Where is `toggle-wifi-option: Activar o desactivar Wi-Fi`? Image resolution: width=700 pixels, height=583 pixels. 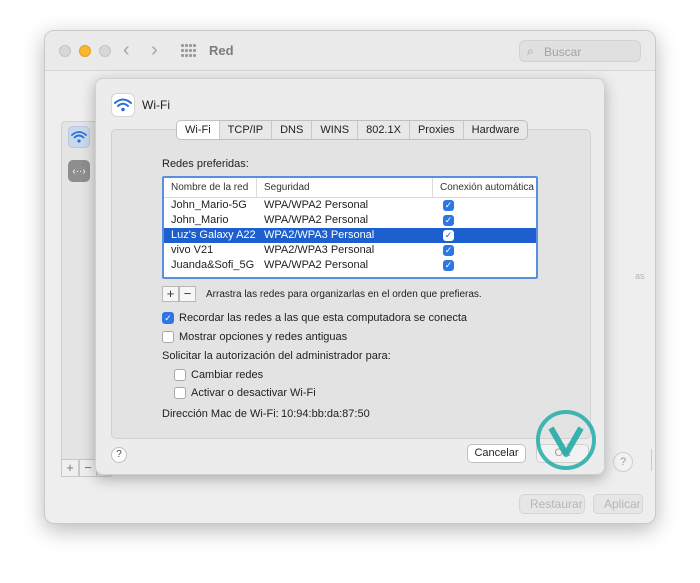
toggle-wifi-option: Activar o desactivar Wi-Fi is located at coordinates (245, 393).